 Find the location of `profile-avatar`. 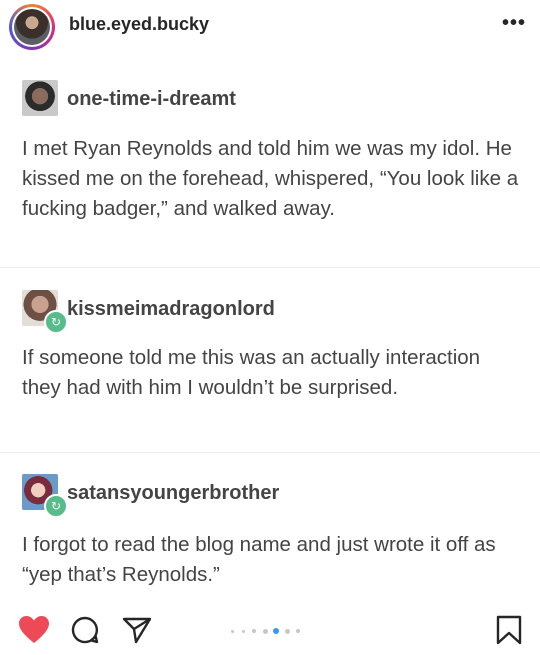

profile-avatar is located at coordinates (32, 27).